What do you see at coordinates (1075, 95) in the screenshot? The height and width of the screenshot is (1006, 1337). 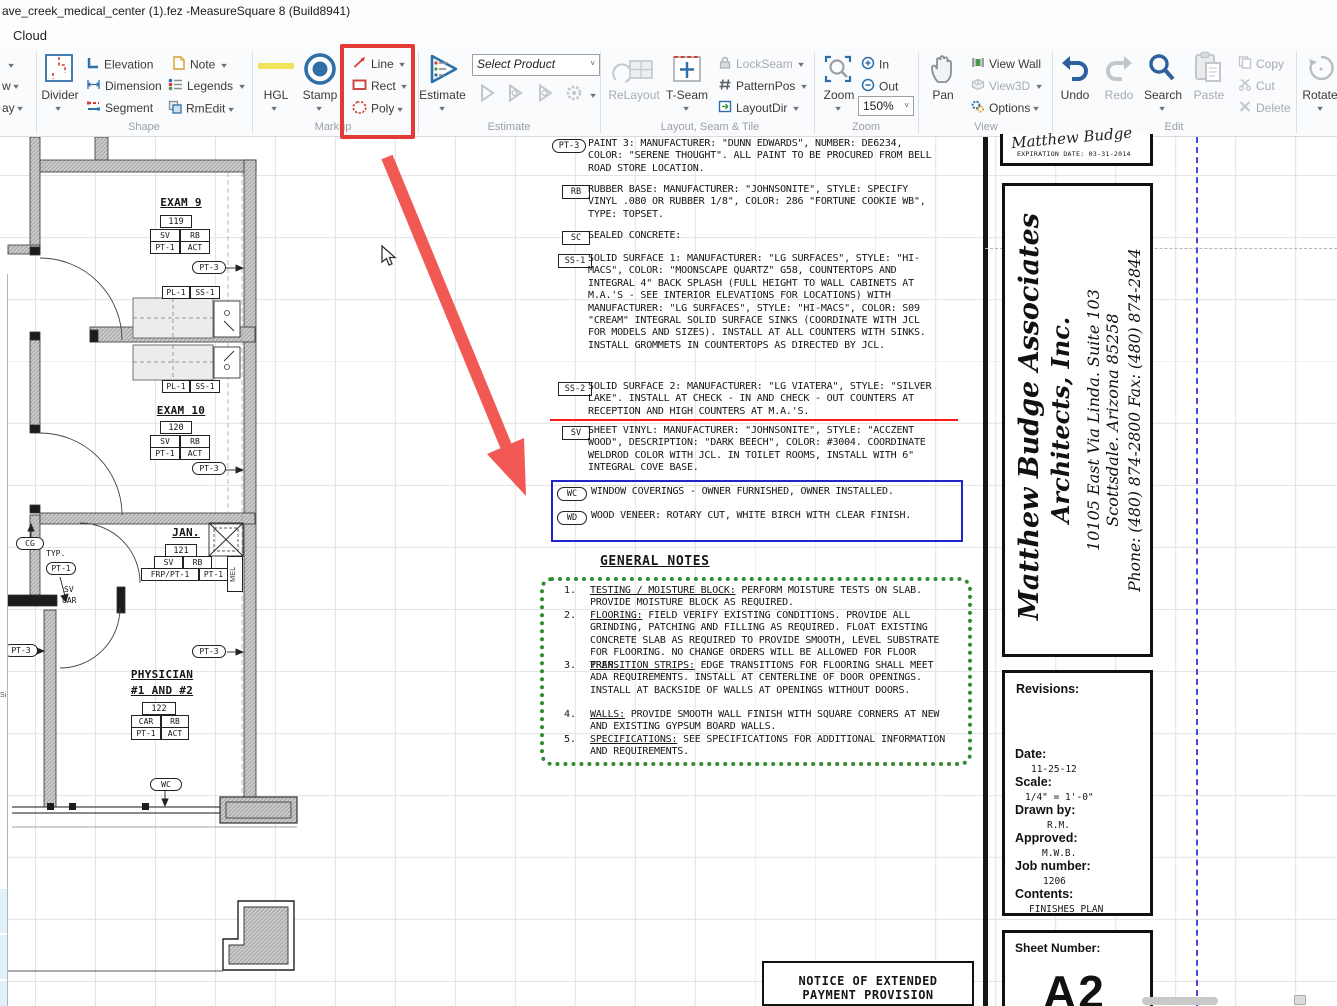 I see `undo-label: Undo` at bounding box center [1075, 95].